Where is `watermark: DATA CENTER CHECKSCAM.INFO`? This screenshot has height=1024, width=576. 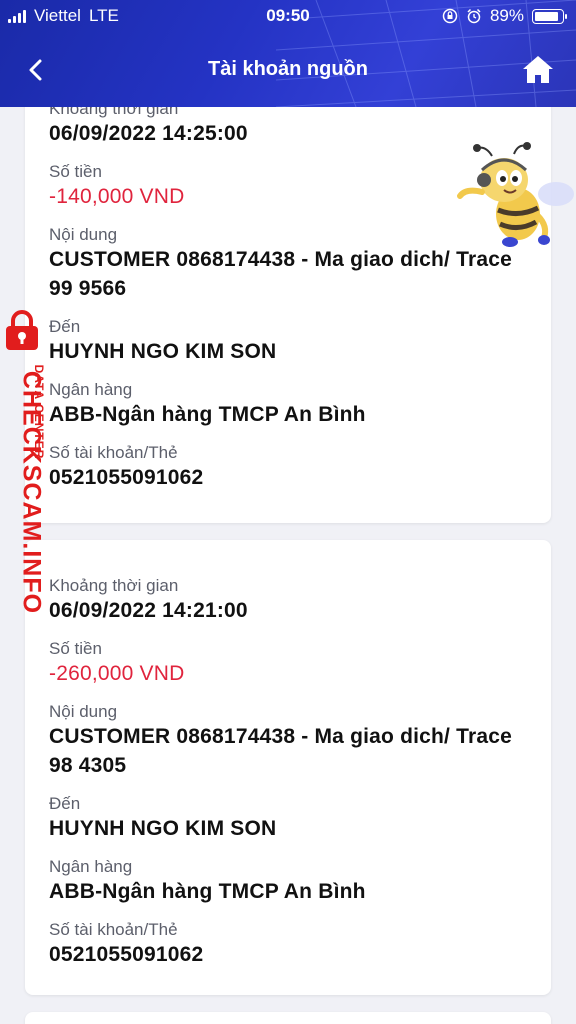 watermark: DATA CENTER CHECKSCAM.INFO is located at coordinates (32, 462).